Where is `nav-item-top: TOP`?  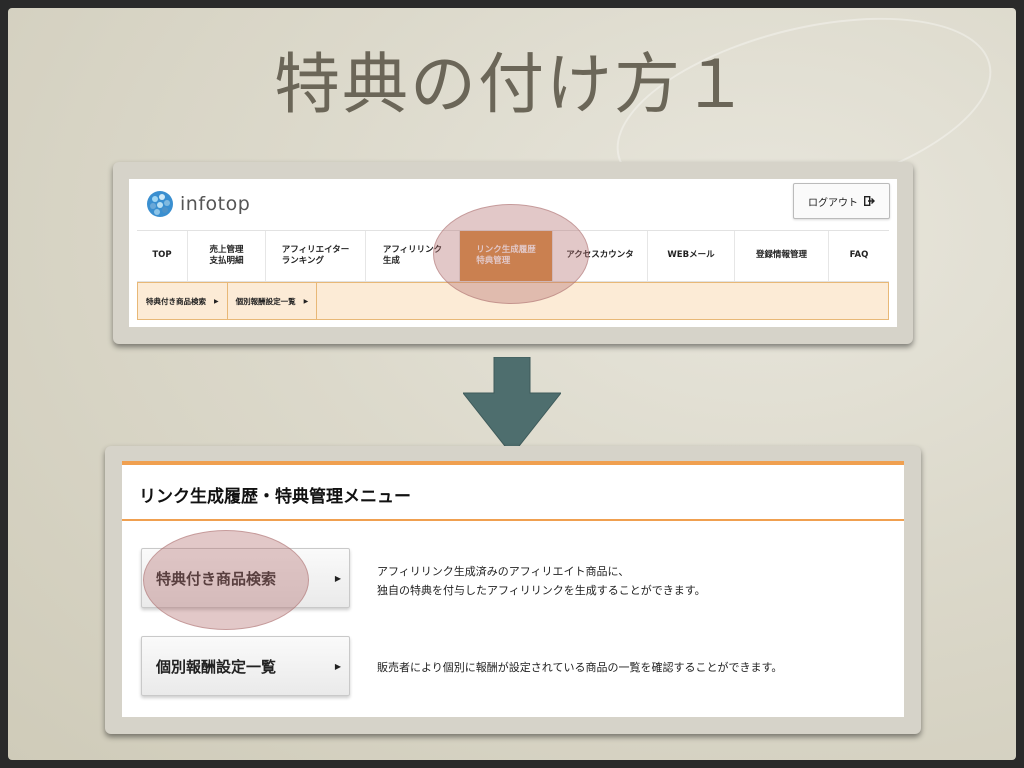 nav-item-top: TOP is located at coordinates (162, 256).